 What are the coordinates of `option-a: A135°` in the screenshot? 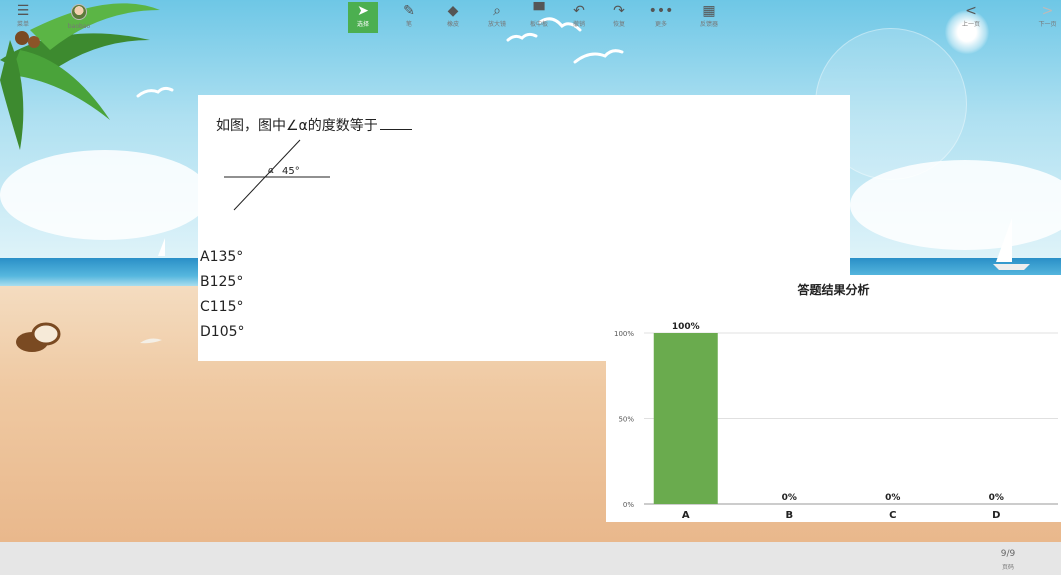 It's located at (222, 257).